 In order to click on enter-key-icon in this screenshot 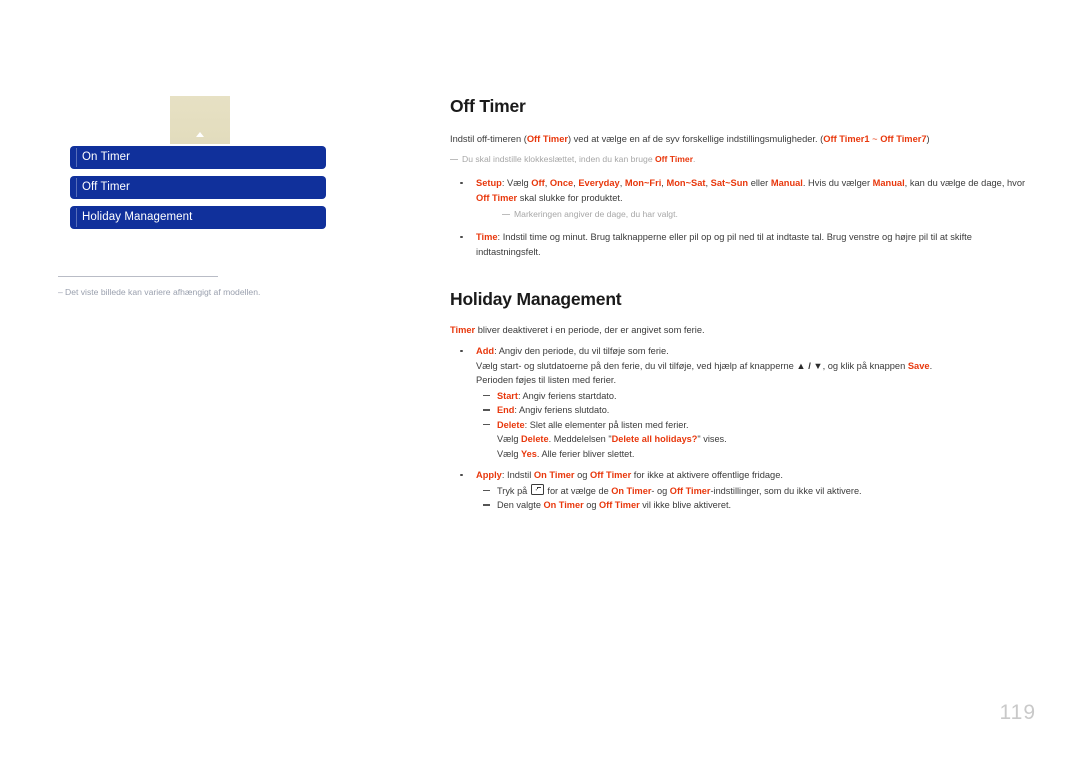, I will do `click(537, 489)`.